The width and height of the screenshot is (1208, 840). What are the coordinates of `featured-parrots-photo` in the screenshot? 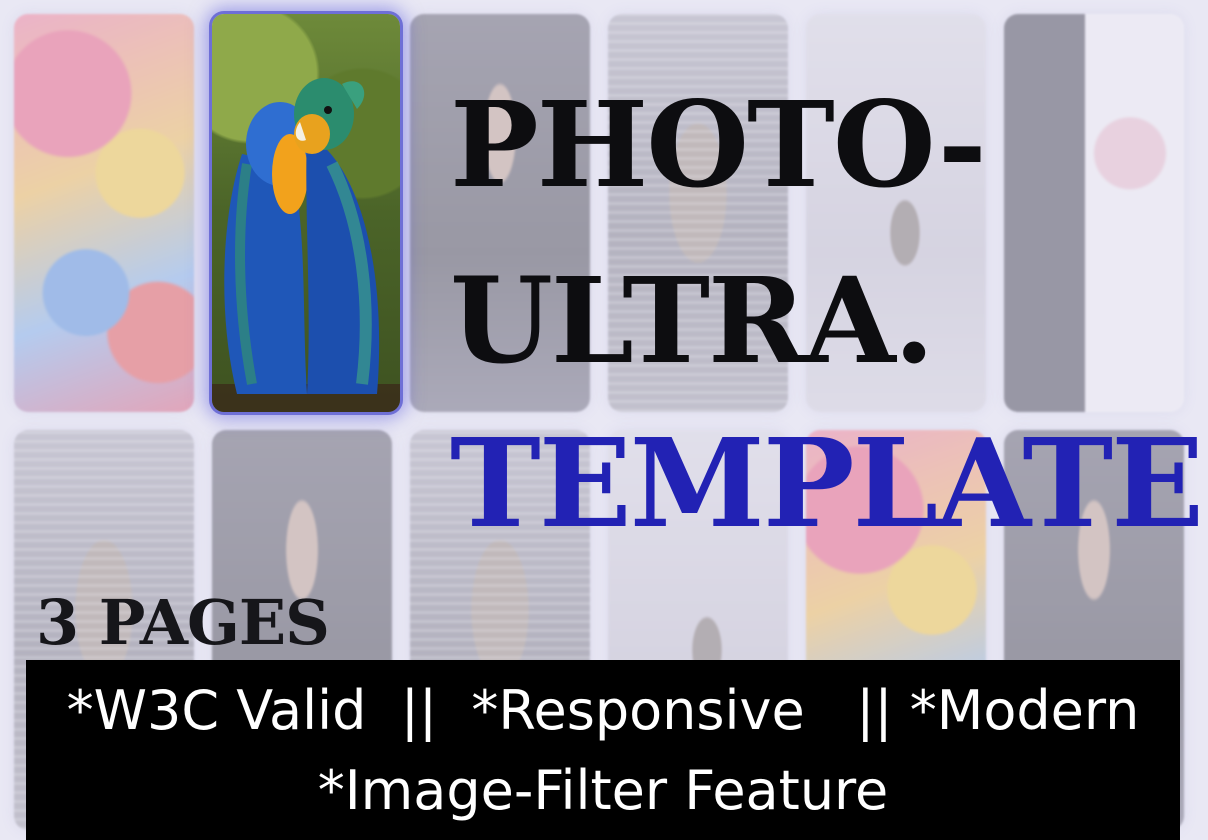 It's located at (306, 213).